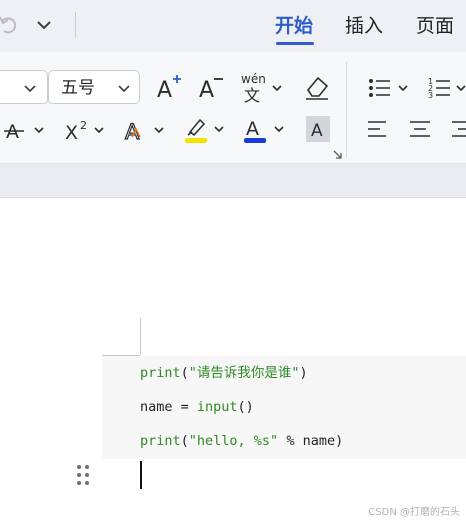 This screenshot has width=466, height=523. I want to click on svg-text: X, so click(71, 133).